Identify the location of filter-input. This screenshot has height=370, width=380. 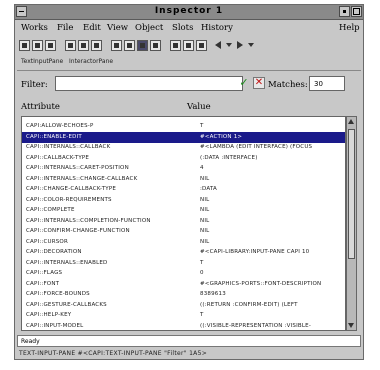
(149, 83).